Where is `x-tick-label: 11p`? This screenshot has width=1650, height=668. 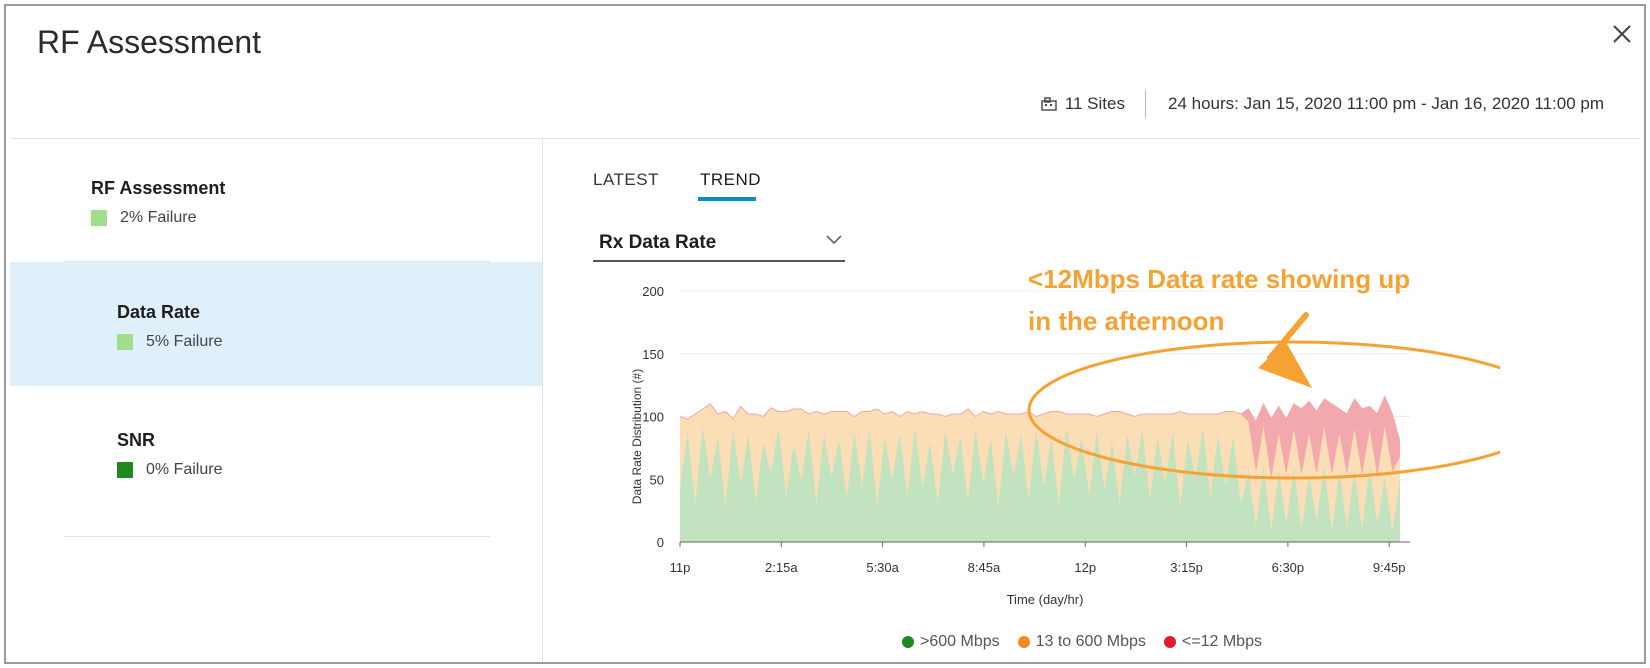
x-tick-label: 11p is located at coordinates (680, 567).